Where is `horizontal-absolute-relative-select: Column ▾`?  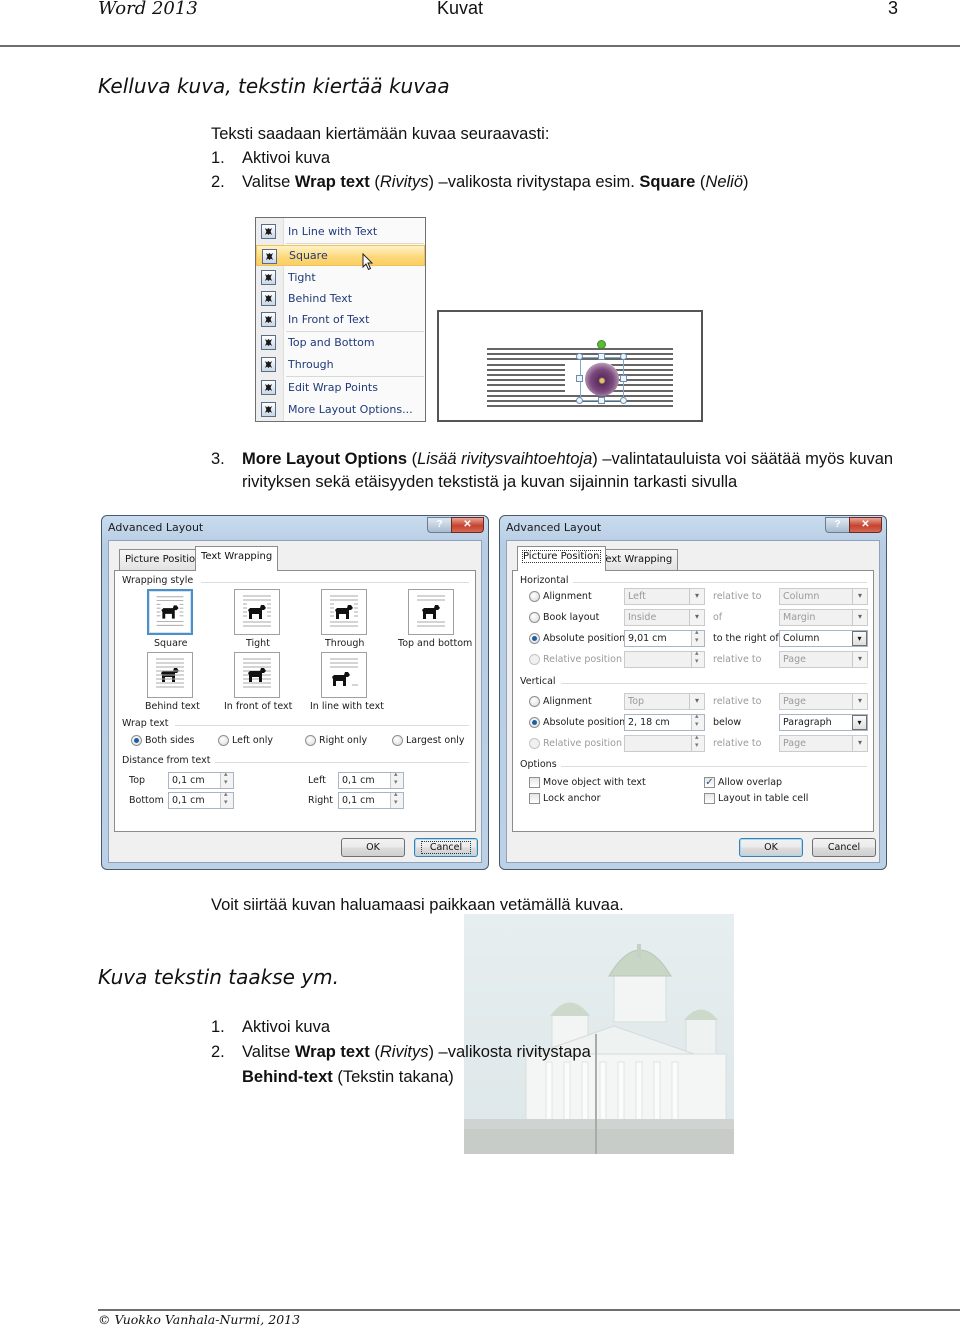 horizontal-absolute-relative-select: Column ▾ is located at coordinates (823, 638).